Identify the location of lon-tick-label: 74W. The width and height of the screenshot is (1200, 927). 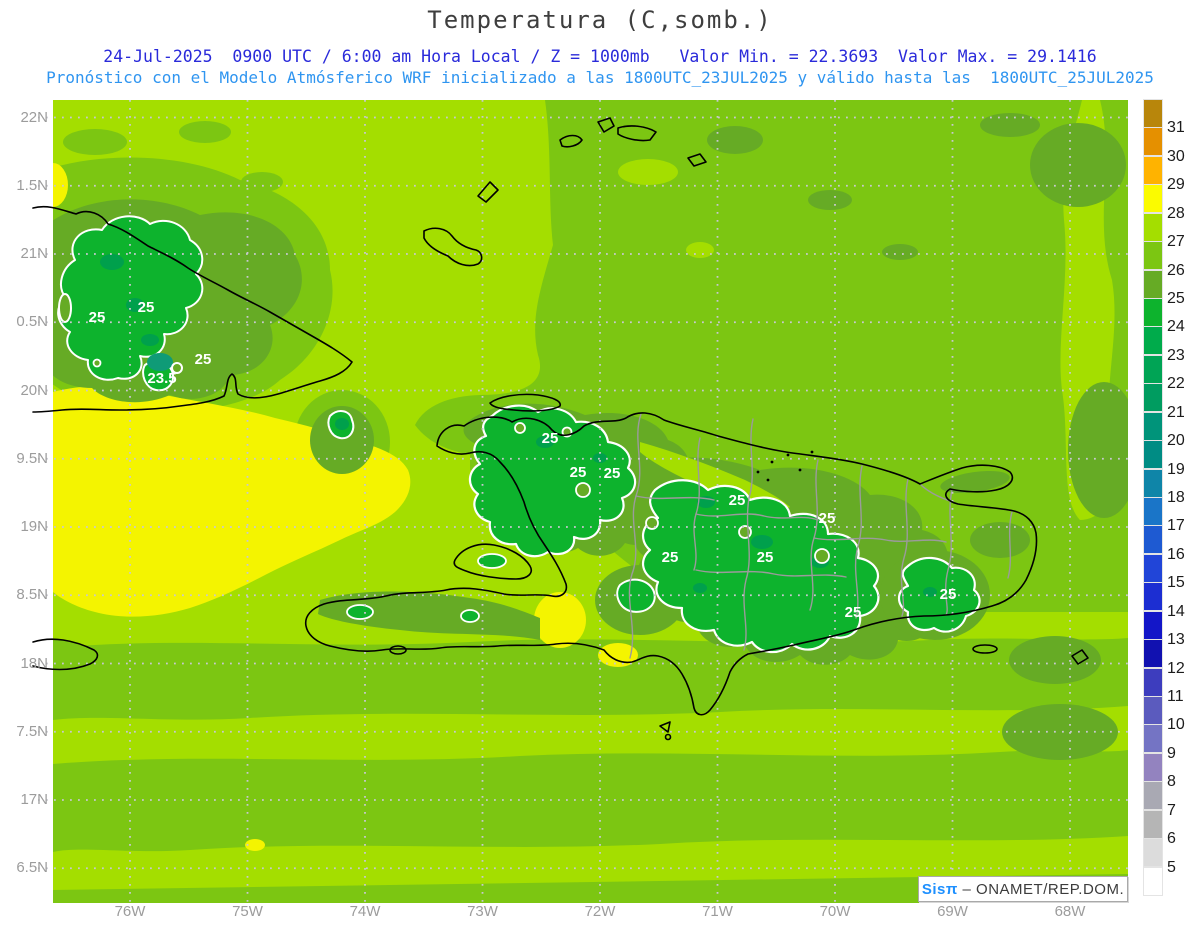
(365, 911).